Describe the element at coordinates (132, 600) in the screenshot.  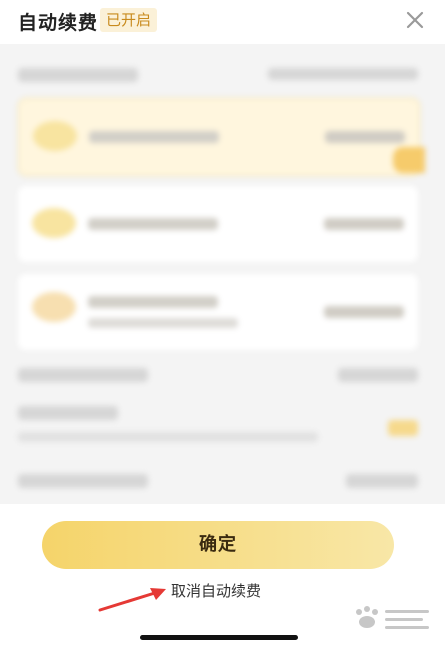
I see `red-arrow-icon` at that location.